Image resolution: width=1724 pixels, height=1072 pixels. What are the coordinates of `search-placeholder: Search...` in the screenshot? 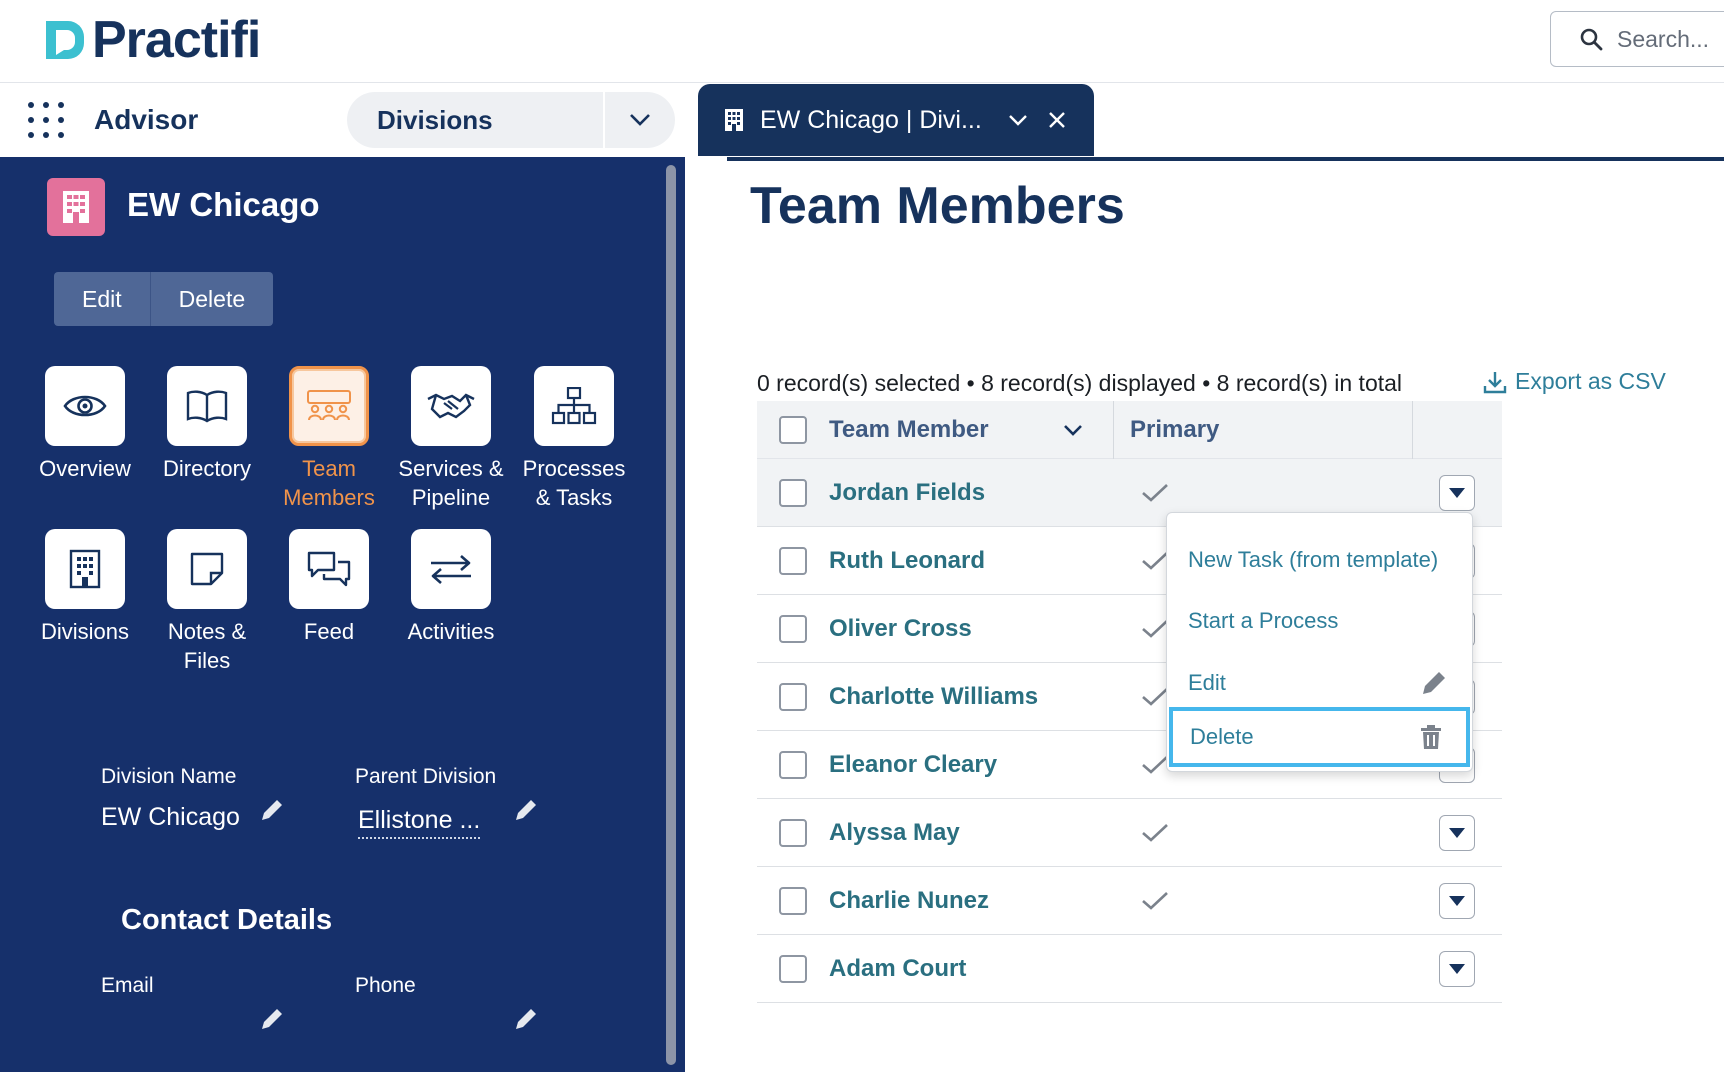 It's located at (1663, 38).